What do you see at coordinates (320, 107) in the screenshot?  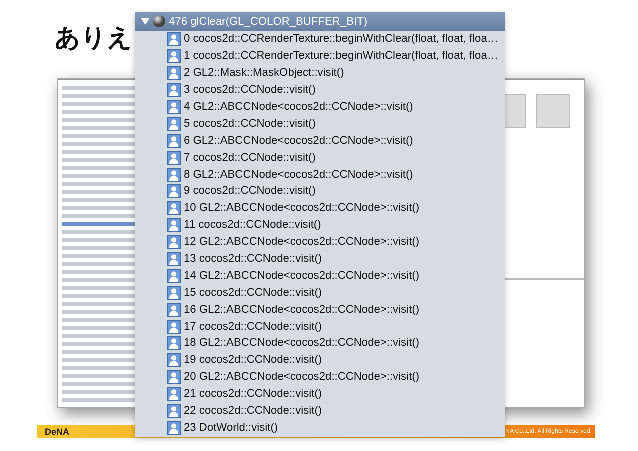 I see `tree-row: 4 GL2::ABCCNode<cocos2d::CCNode>::visit()` at bounding box center [320, 107].